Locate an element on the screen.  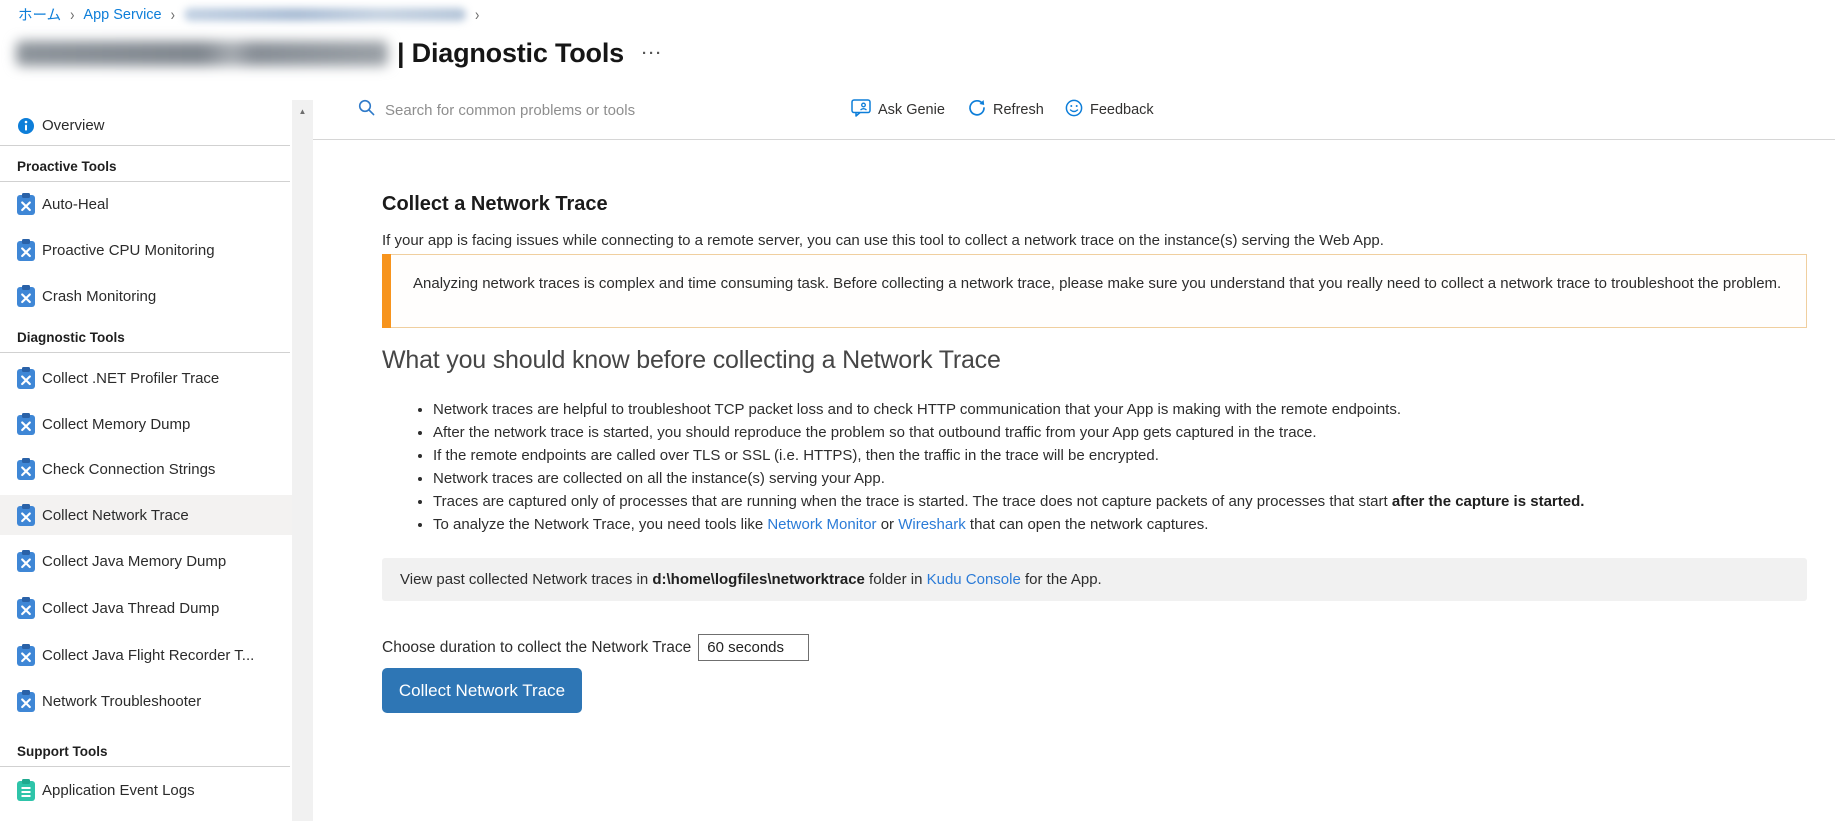
sidebar-item-label: Collect Network Trace is located at coordinates (115, 515).